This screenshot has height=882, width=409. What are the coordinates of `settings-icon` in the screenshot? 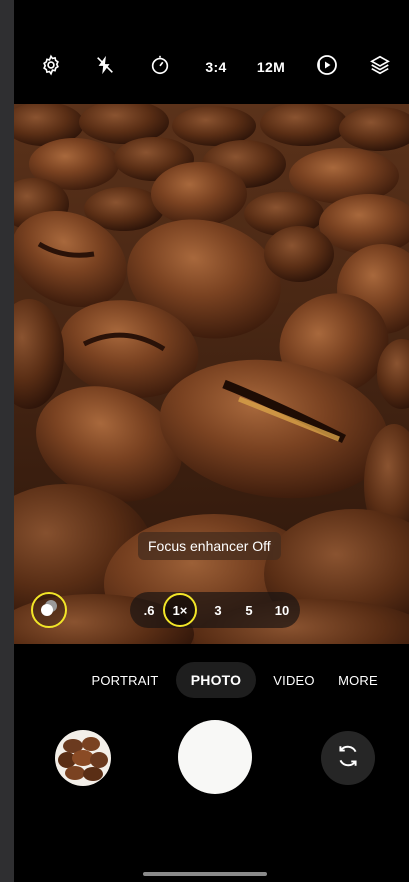 It's located at (51, 67).